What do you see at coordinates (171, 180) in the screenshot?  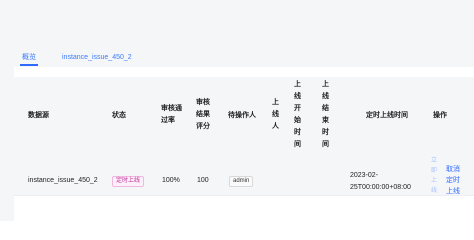 I see `cell-pass-rate: 100%` at bounding box center [171, 180].